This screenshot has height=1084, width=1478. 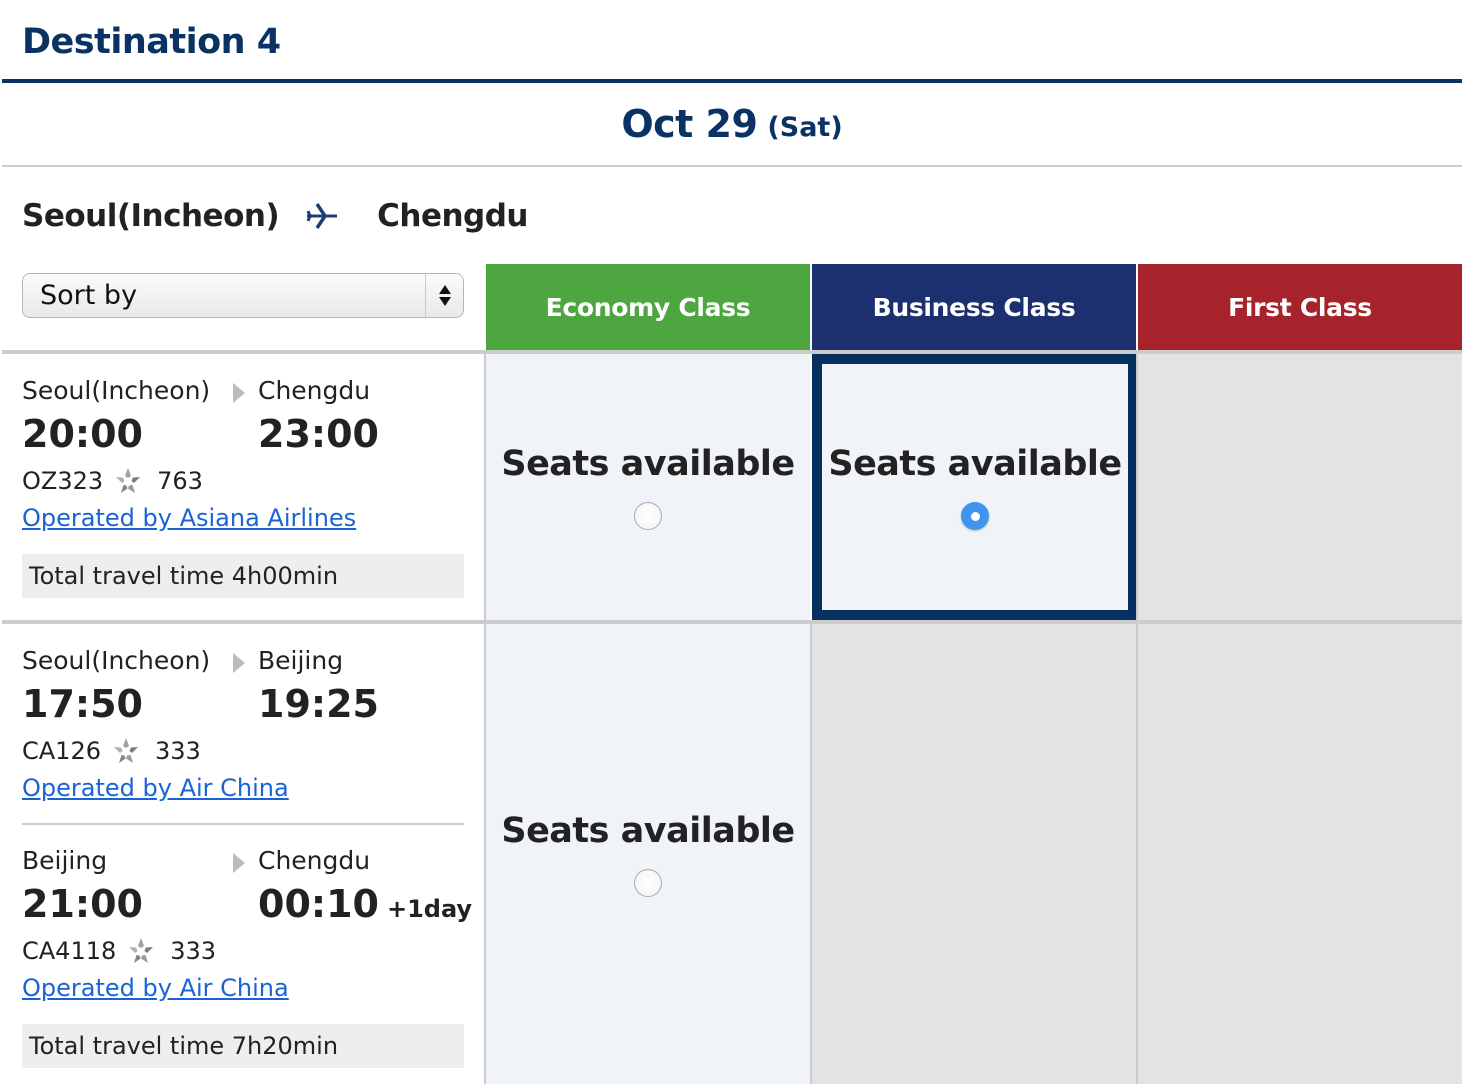 What do you see at coordinates (243, 1046) in the screenshot?
I see `total-travel-time: Total travel time 7h20min` at bounding box center [243, 1046].